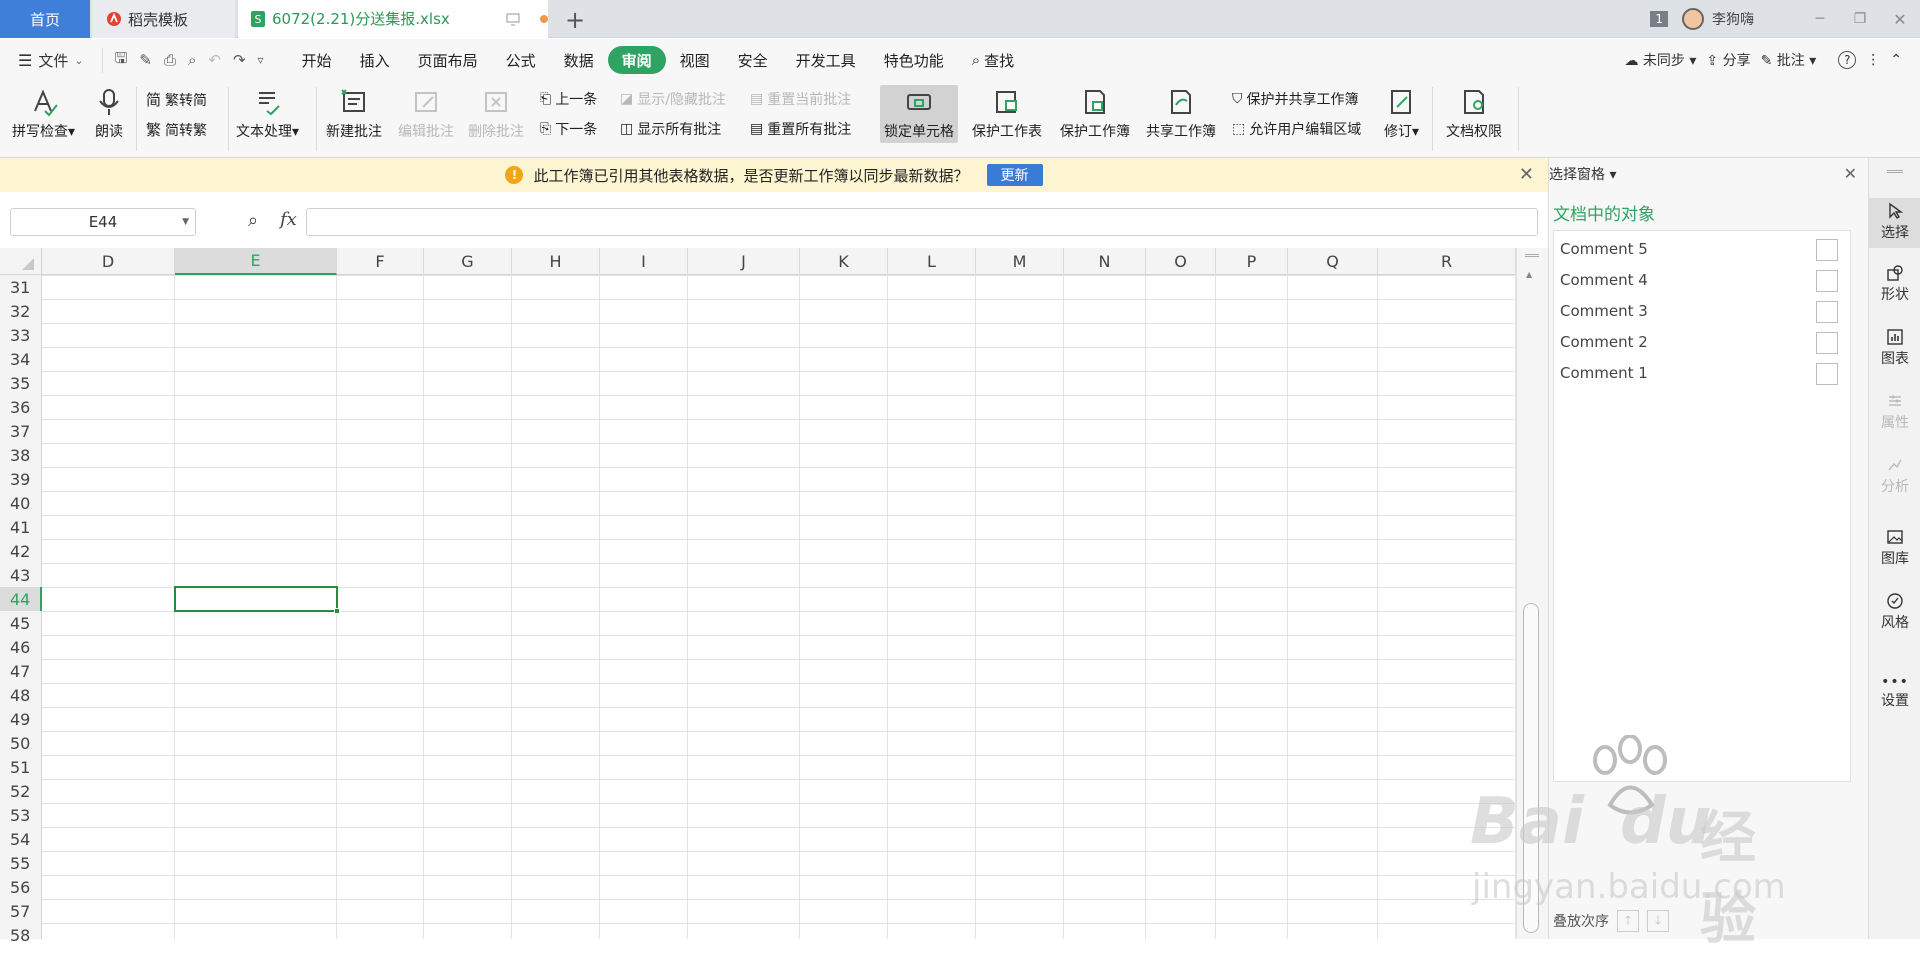 The height and width of the screenshot is (955, 1920). Describe the element at coordinates (1007, 114) in the screenshot. I see `protect-sheet-button: 保护工作表` at that location.